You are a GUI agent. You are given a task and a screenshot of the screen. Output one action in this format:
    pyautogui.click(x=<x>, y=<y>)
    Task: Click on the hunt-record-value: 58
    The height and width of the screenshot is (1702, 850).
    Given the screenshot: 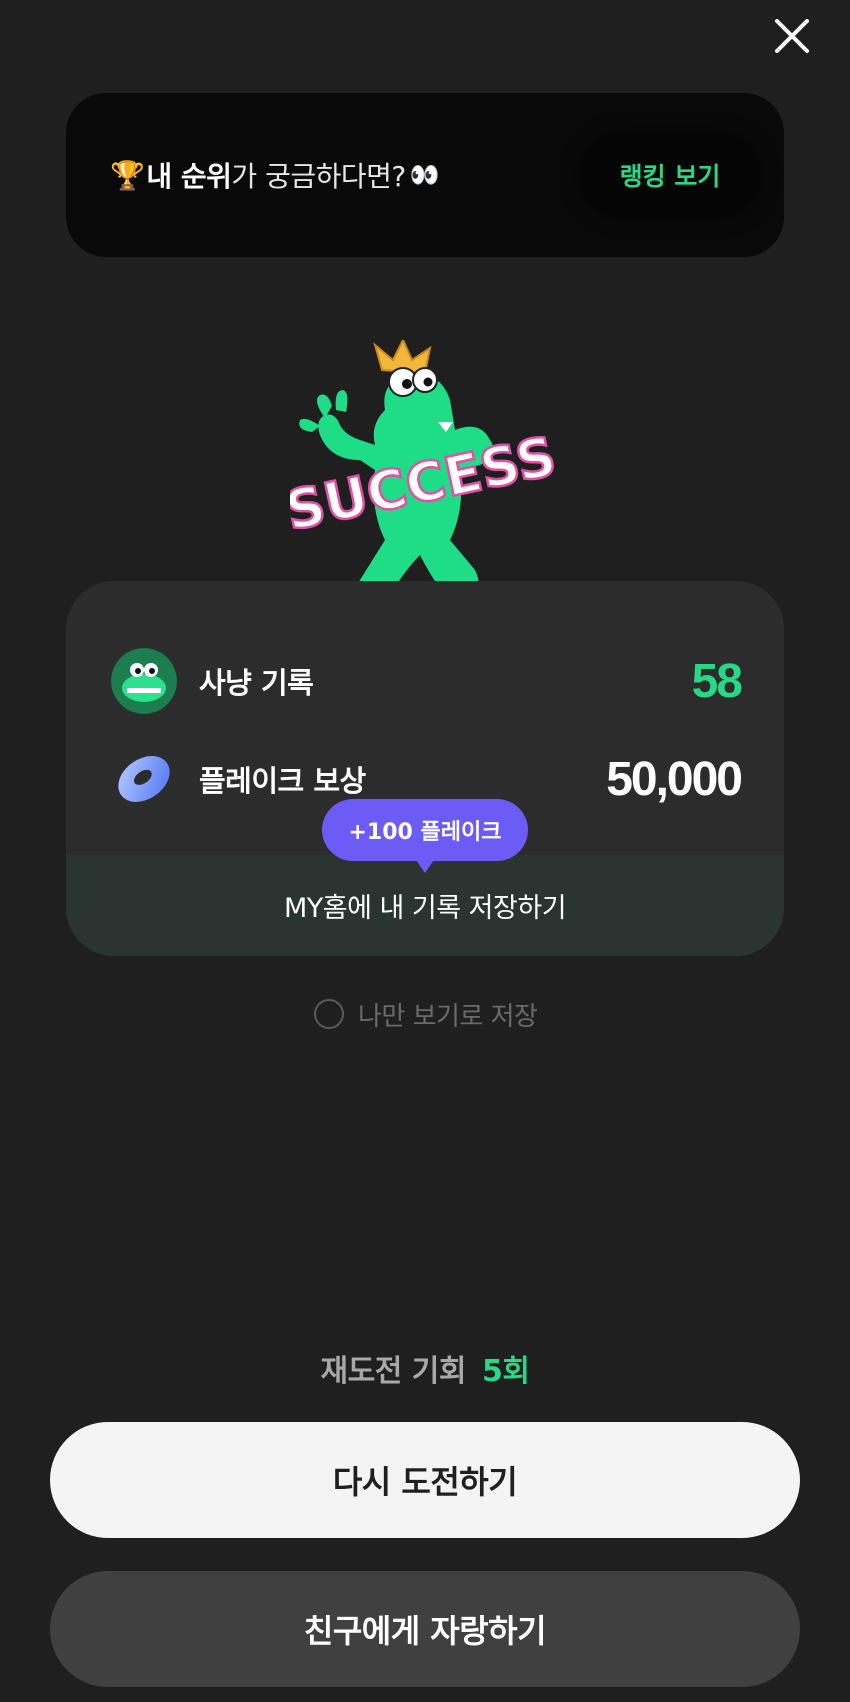 What is the action you would take?
    pyautogui.click(x=717, y=681)
    